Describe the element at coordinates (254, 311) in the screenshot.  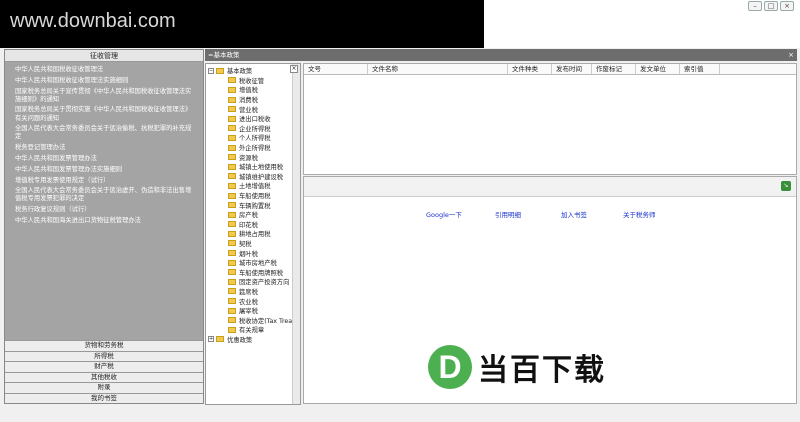
I see `tree-node: 屠宰税` at that location.